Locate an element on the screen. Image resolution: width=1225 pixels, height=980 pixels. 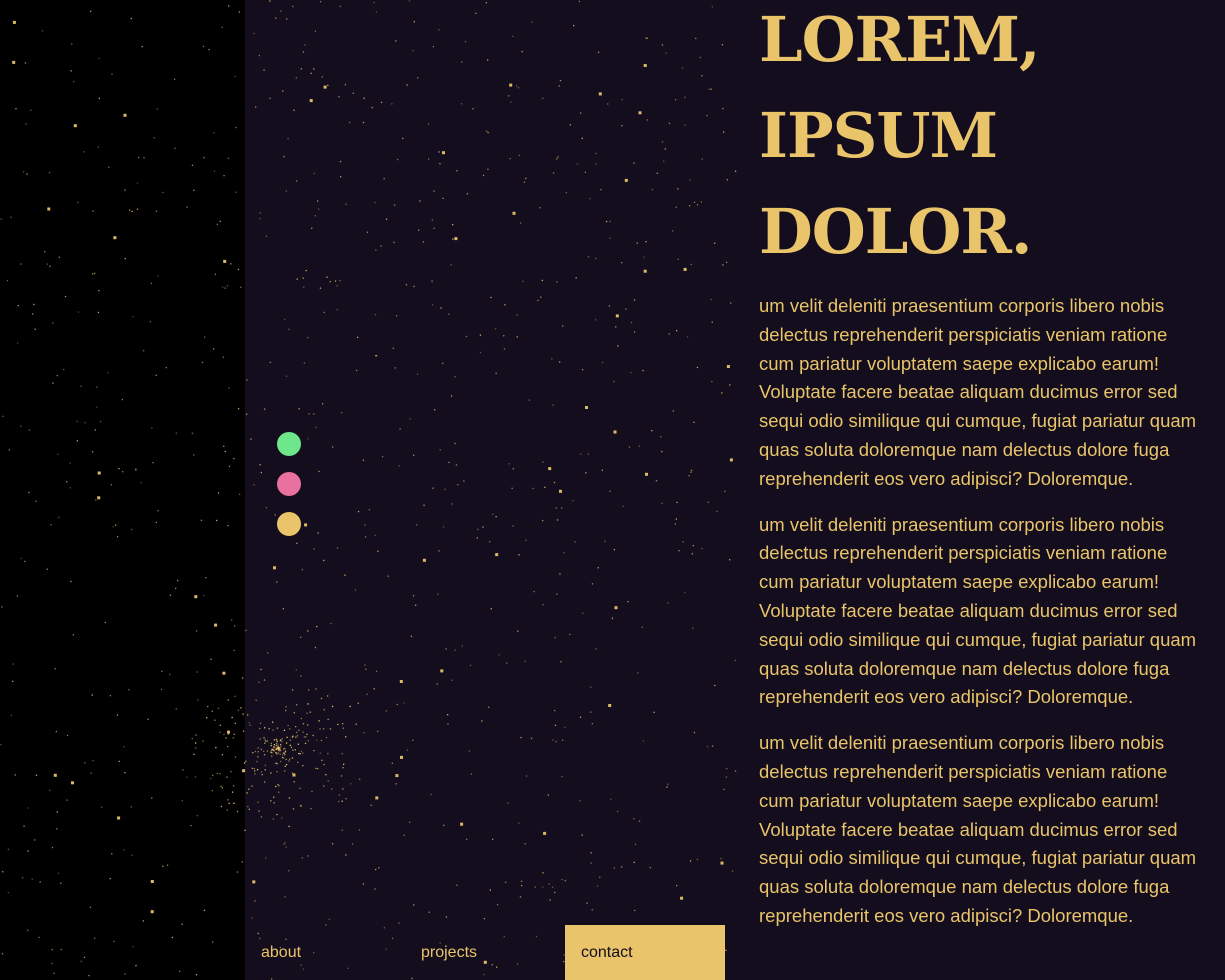
theme-dot-pink is located at coordinates (289, 484).